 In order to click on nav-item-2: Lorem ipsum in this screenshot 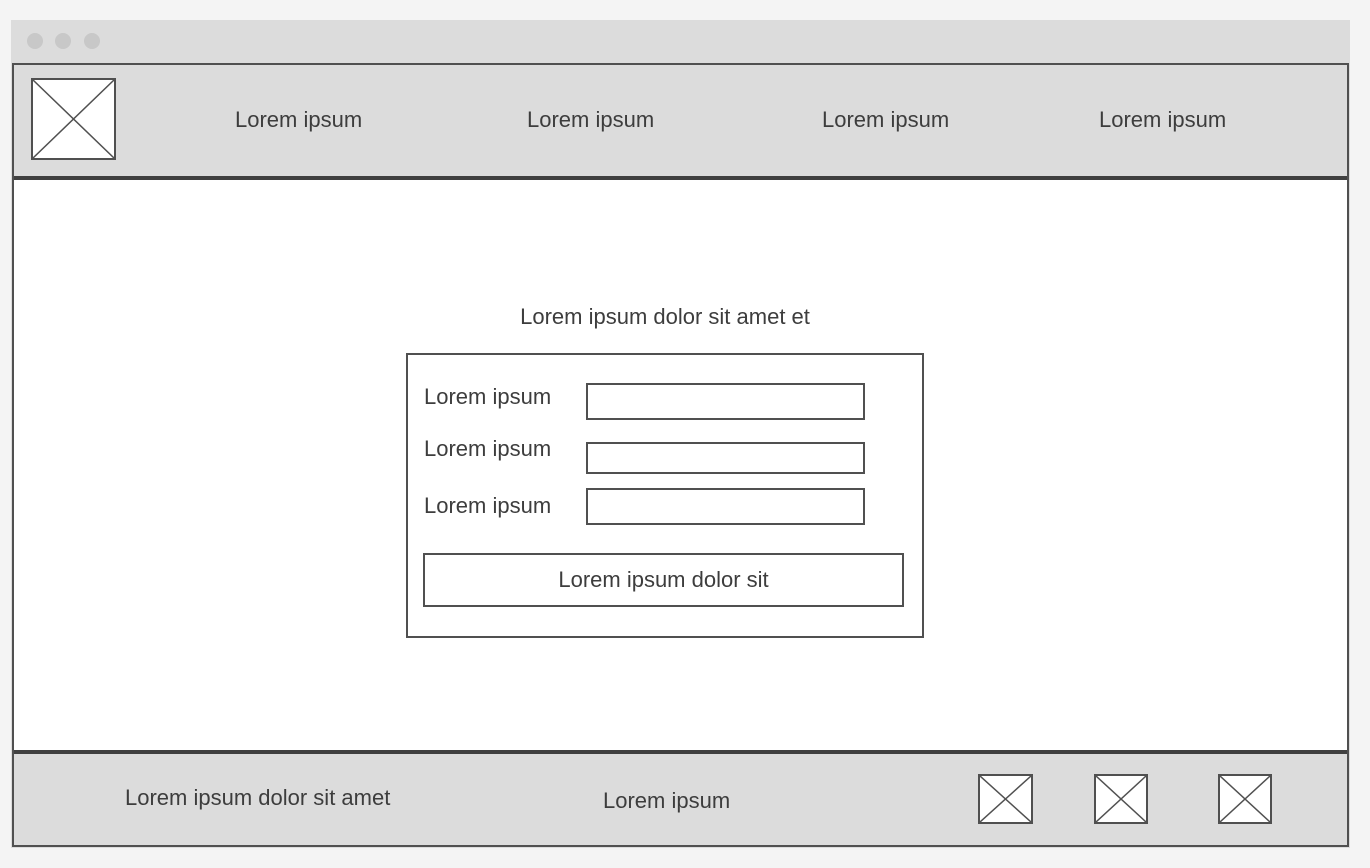, I will do `click(590, 120)`.